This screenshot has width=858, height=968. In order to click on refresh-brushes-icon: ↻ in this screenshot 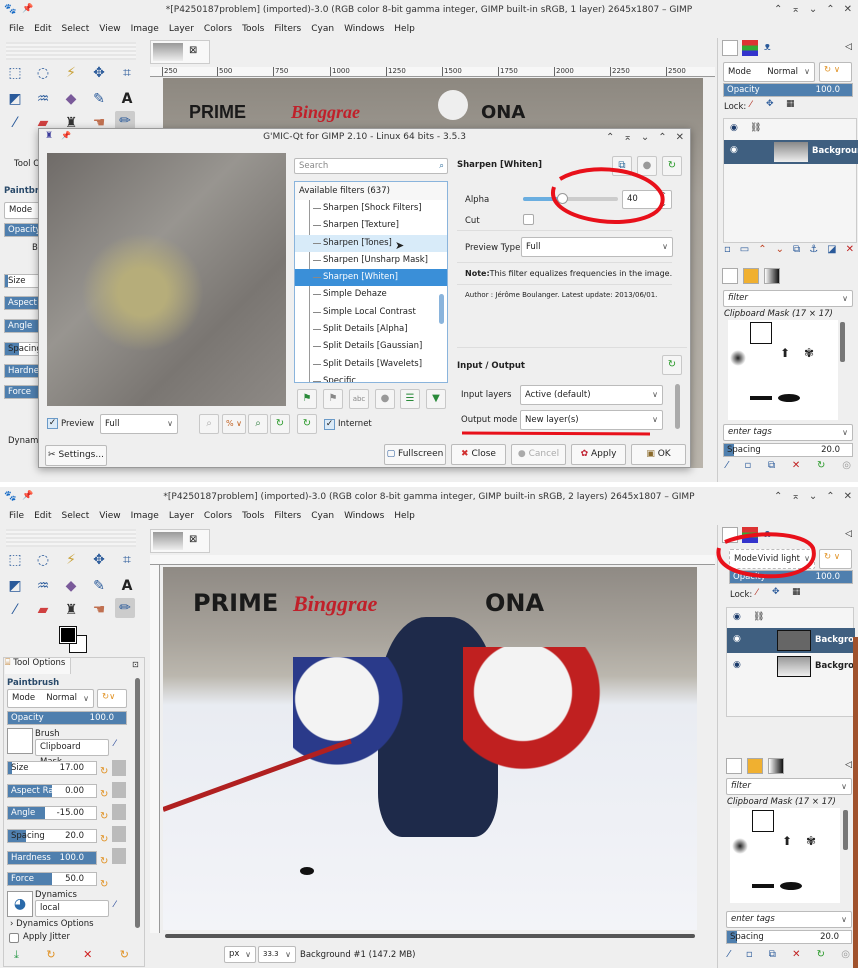, I will do `click(821, 954)`.